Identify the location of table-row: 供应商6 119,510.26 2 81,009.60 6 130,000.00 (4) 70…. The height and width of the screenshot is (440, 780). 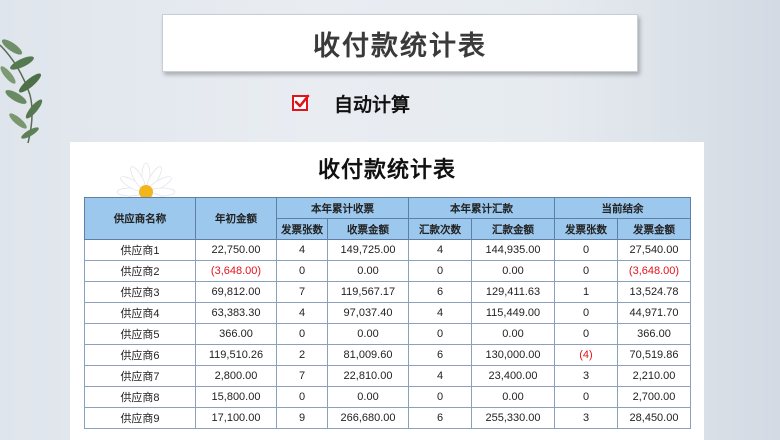
(387, 355).